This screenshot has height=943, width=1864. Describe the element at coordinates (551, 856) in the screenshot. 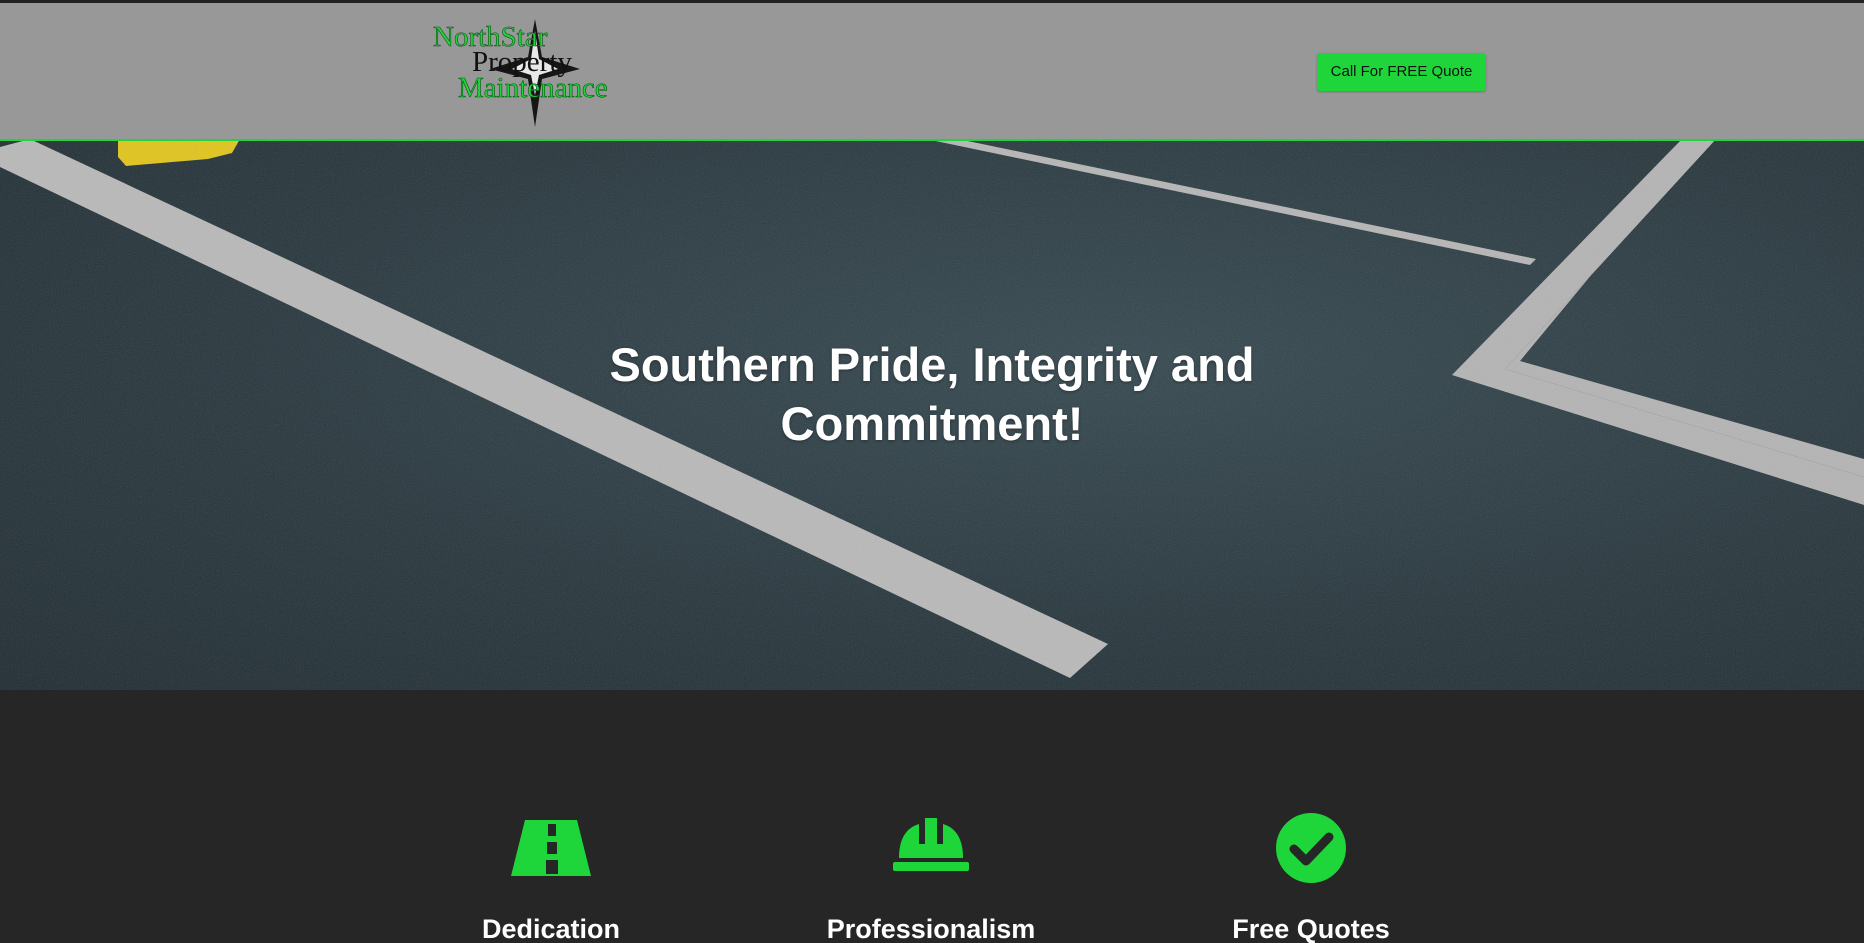

I see `road-icon` at that location.